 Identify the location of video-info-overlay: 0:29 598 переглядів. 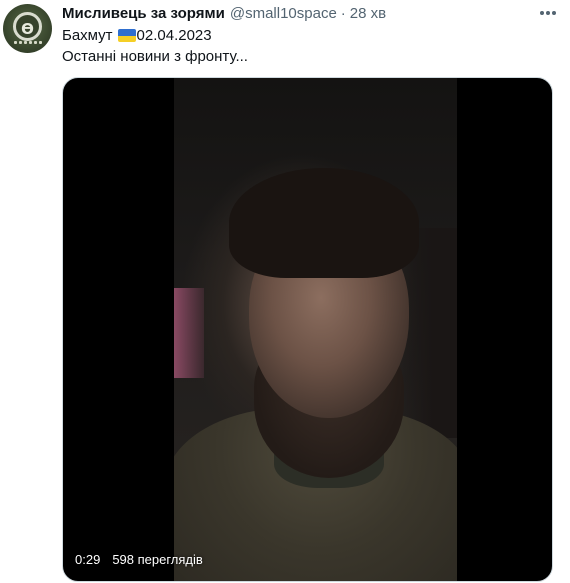
(139, 559).